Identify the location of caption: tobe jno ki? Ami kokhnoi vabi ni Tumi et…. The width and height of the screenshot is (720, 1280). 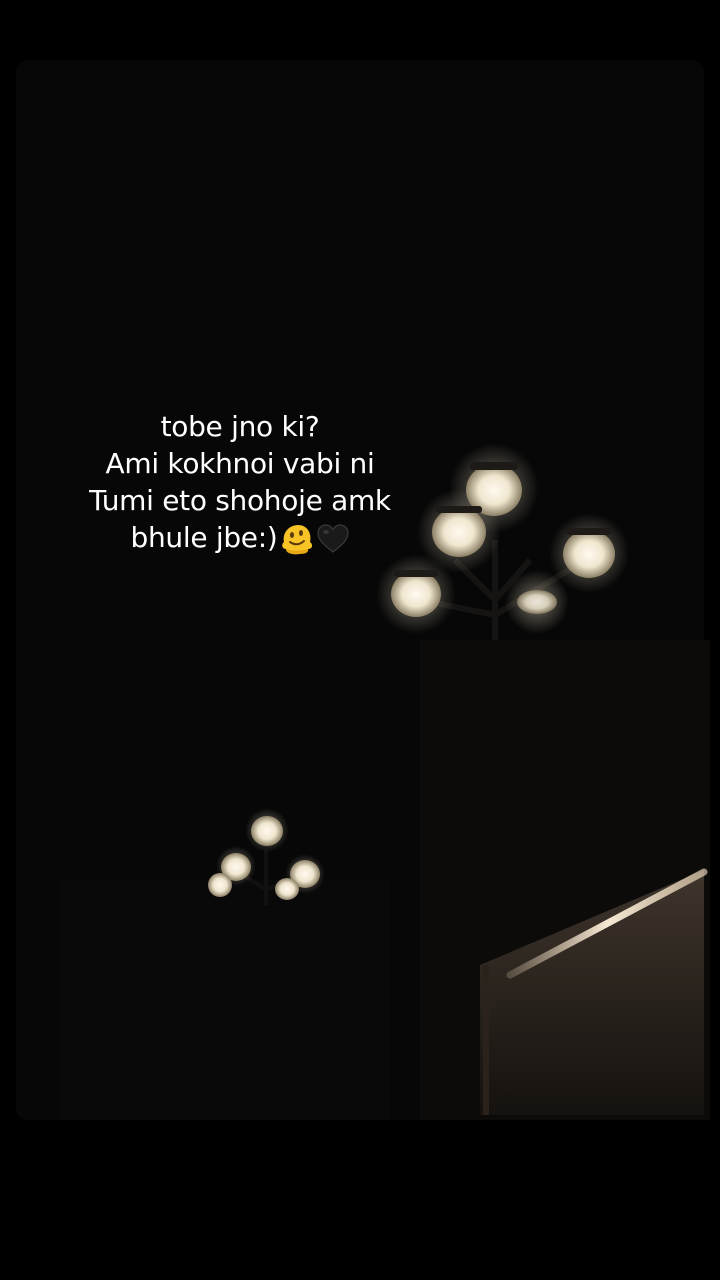
(240, 482).